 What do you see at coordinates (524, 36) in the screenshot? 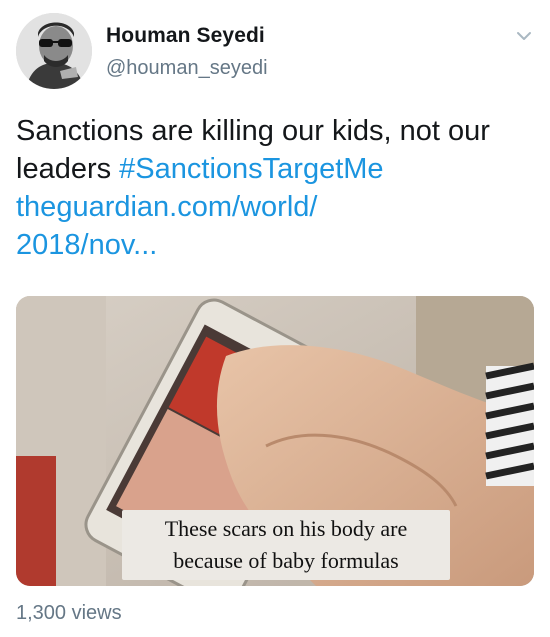
I see `chevron-down-icon` at bounding box center [524, 36].